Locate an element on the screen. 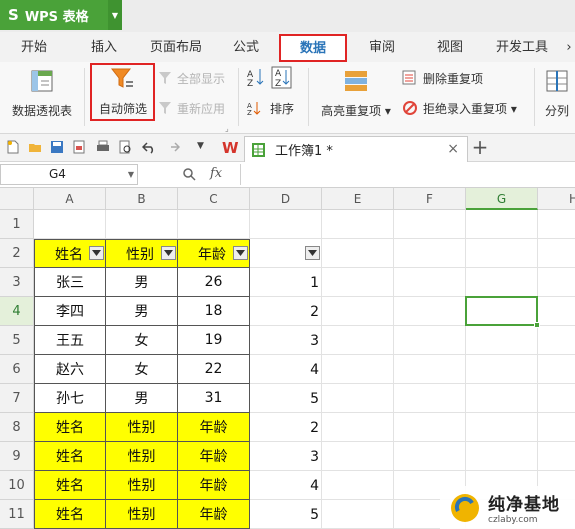  remove-duplicates-button: 删除重复项 is located at coordinates (442, 78).